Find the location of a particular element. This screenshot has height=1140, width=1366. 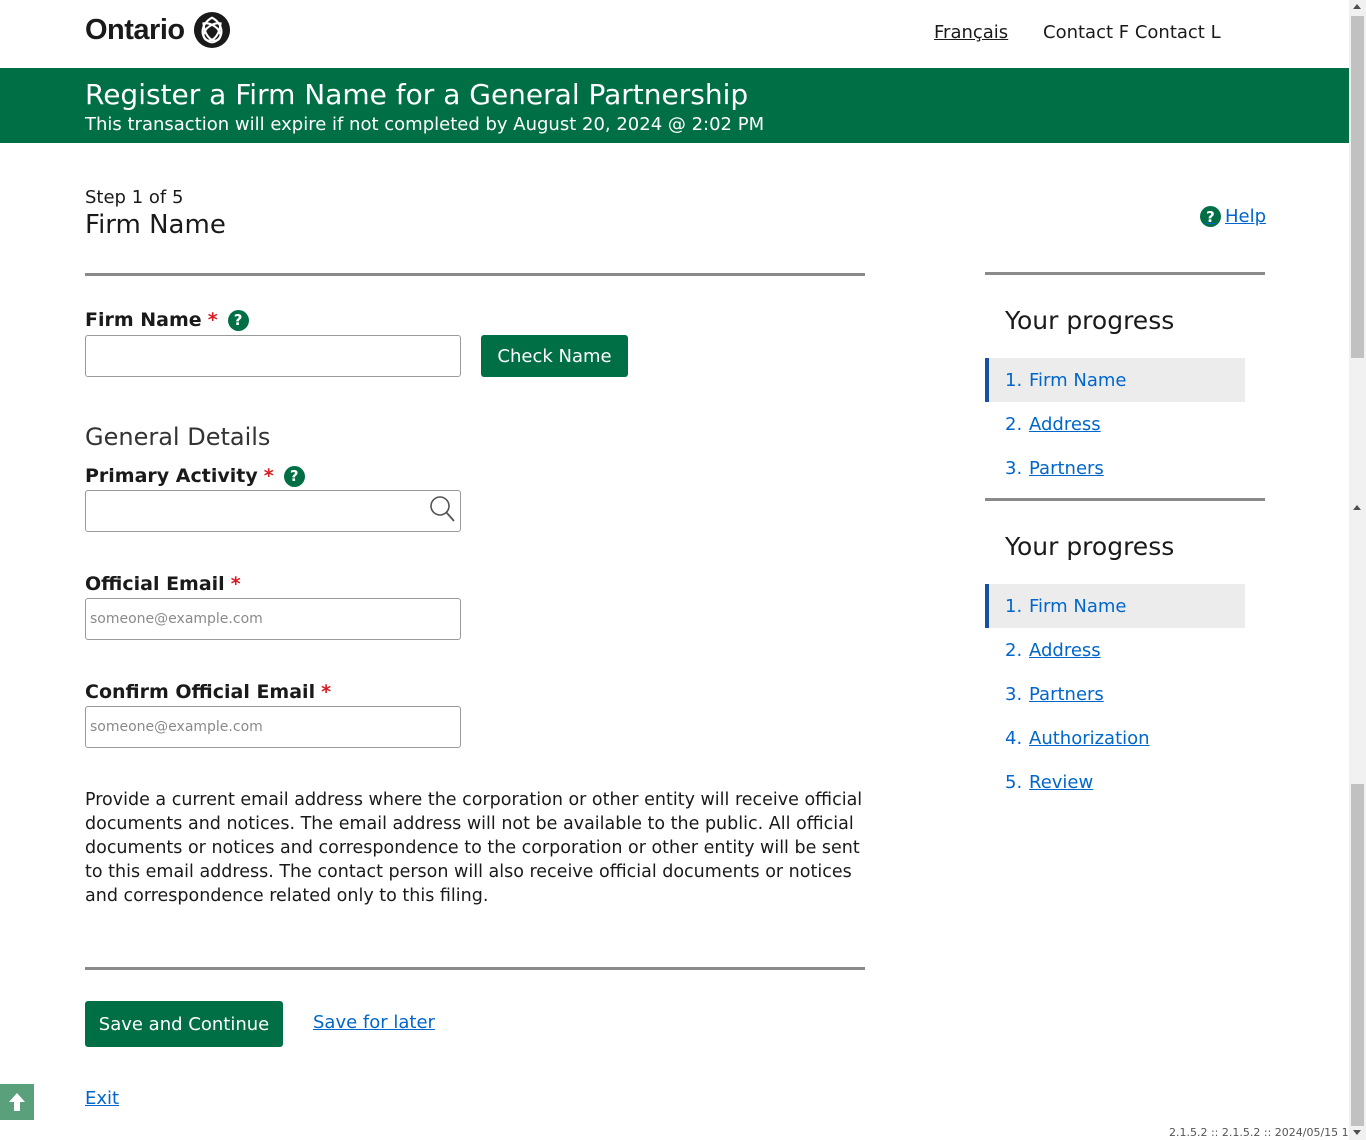

save-continue-button: Save and Continue is located at coordinates (184, 1024).